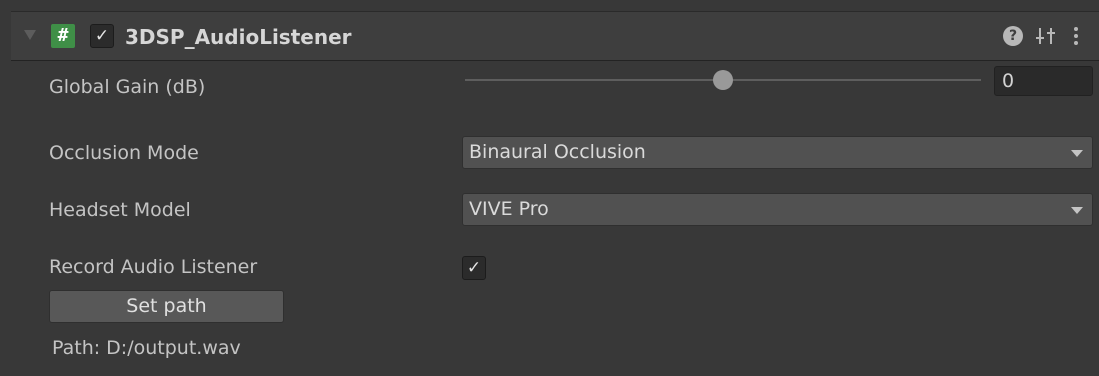  I want to click on component-enabled-checkbox: ✓, so click(102, 36).